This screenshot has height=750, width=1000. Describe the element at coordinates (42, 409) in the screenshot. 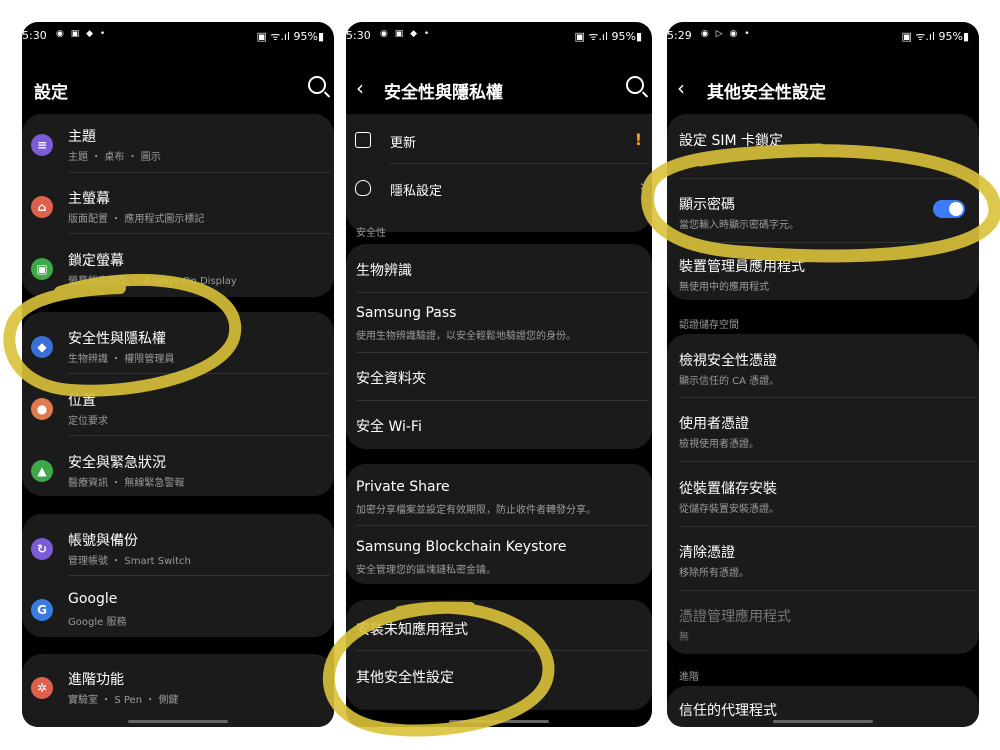

I see `location-pin-icon: ●` at that location.